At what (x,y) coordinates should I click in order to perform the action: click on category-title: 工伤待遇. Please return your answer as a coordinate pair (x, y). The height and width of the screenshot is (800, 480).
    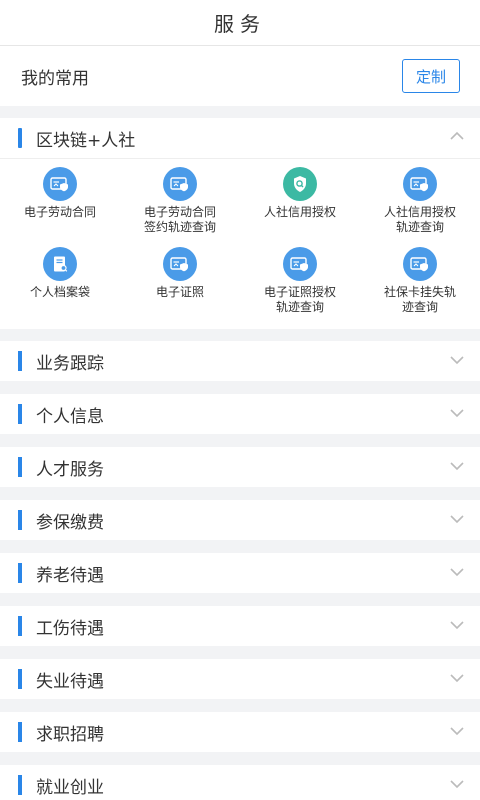
    Looking at the image, I should click on (70, 628).